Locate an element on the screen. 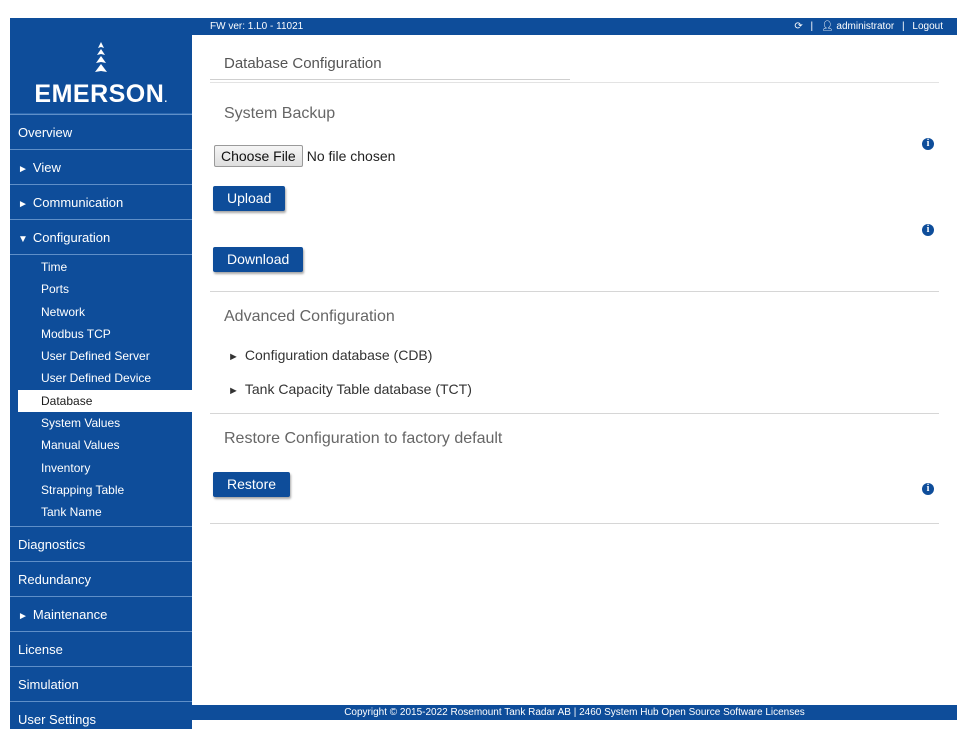 The image size is (957, 729). sidebar-subitem-modbus-tcp: Modbus TCP is located at coordinates (105, 334).